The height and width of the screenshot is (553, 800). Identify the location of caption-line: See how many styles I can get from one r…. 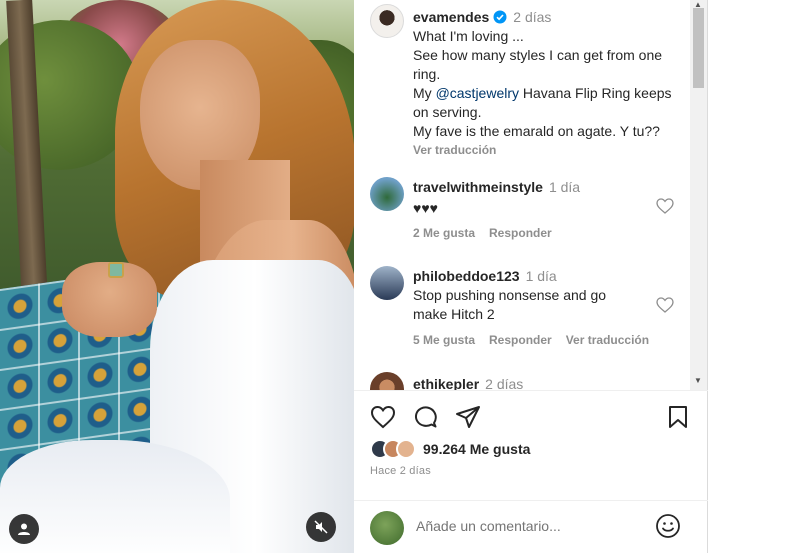
(538, 64).